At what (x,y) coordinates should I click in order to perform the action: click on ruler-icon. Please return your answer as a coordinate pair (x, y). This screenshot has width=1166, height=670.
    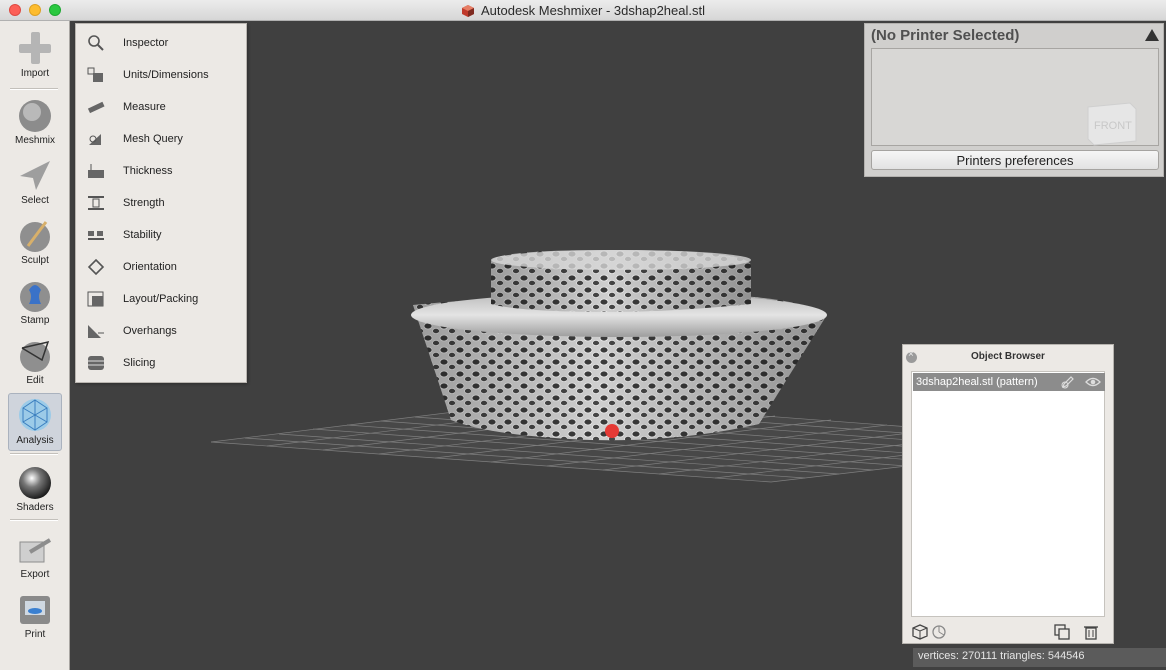
    Looking at the image, I should click on (96, 107).